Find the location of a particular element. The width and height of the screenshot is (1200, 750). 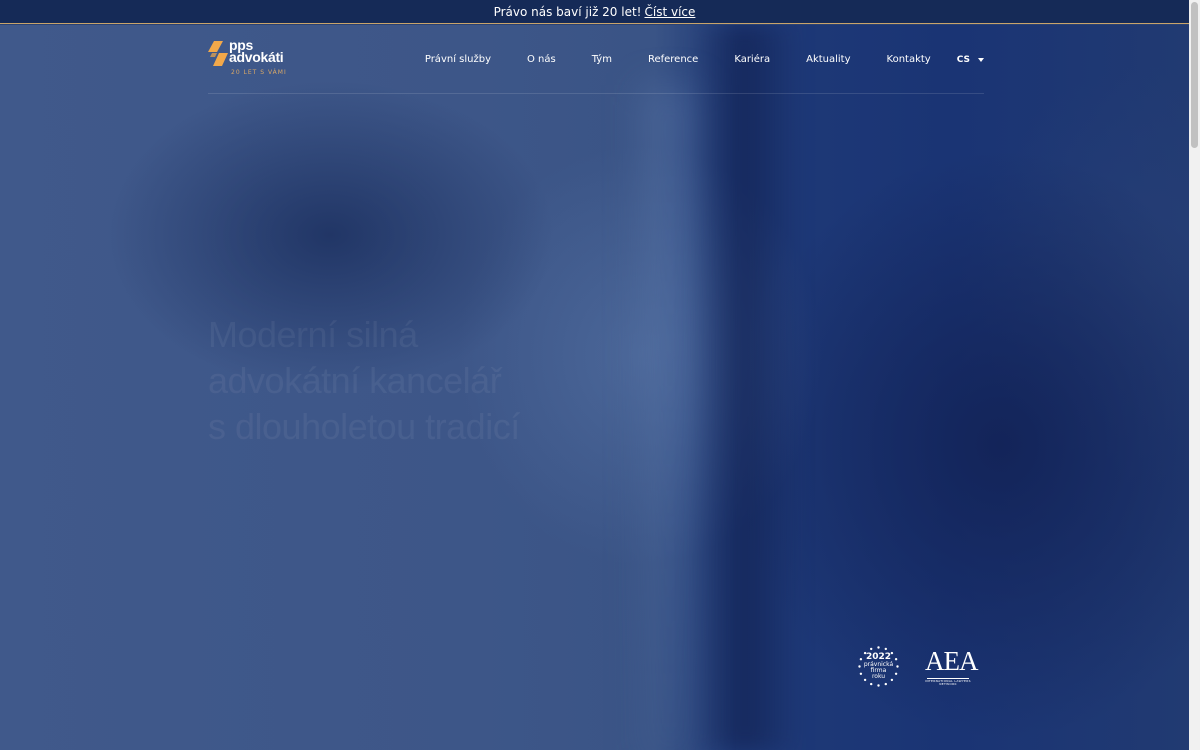

nav-item-references: Reference is located at coordinates (673, 59).